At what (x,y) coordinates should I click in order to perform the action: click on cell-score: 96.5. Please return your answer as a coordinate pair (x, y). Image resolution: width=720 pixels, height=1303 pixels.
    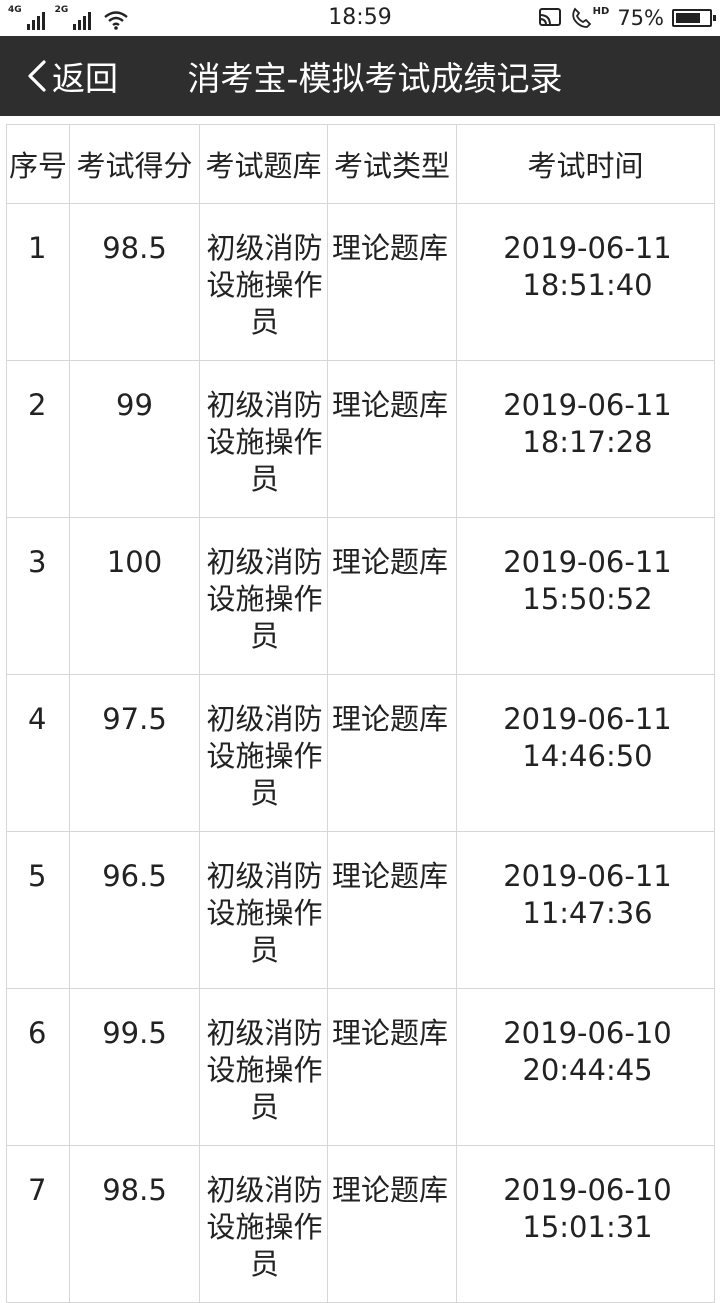
    Looking at the image, I should click on (134, 910).